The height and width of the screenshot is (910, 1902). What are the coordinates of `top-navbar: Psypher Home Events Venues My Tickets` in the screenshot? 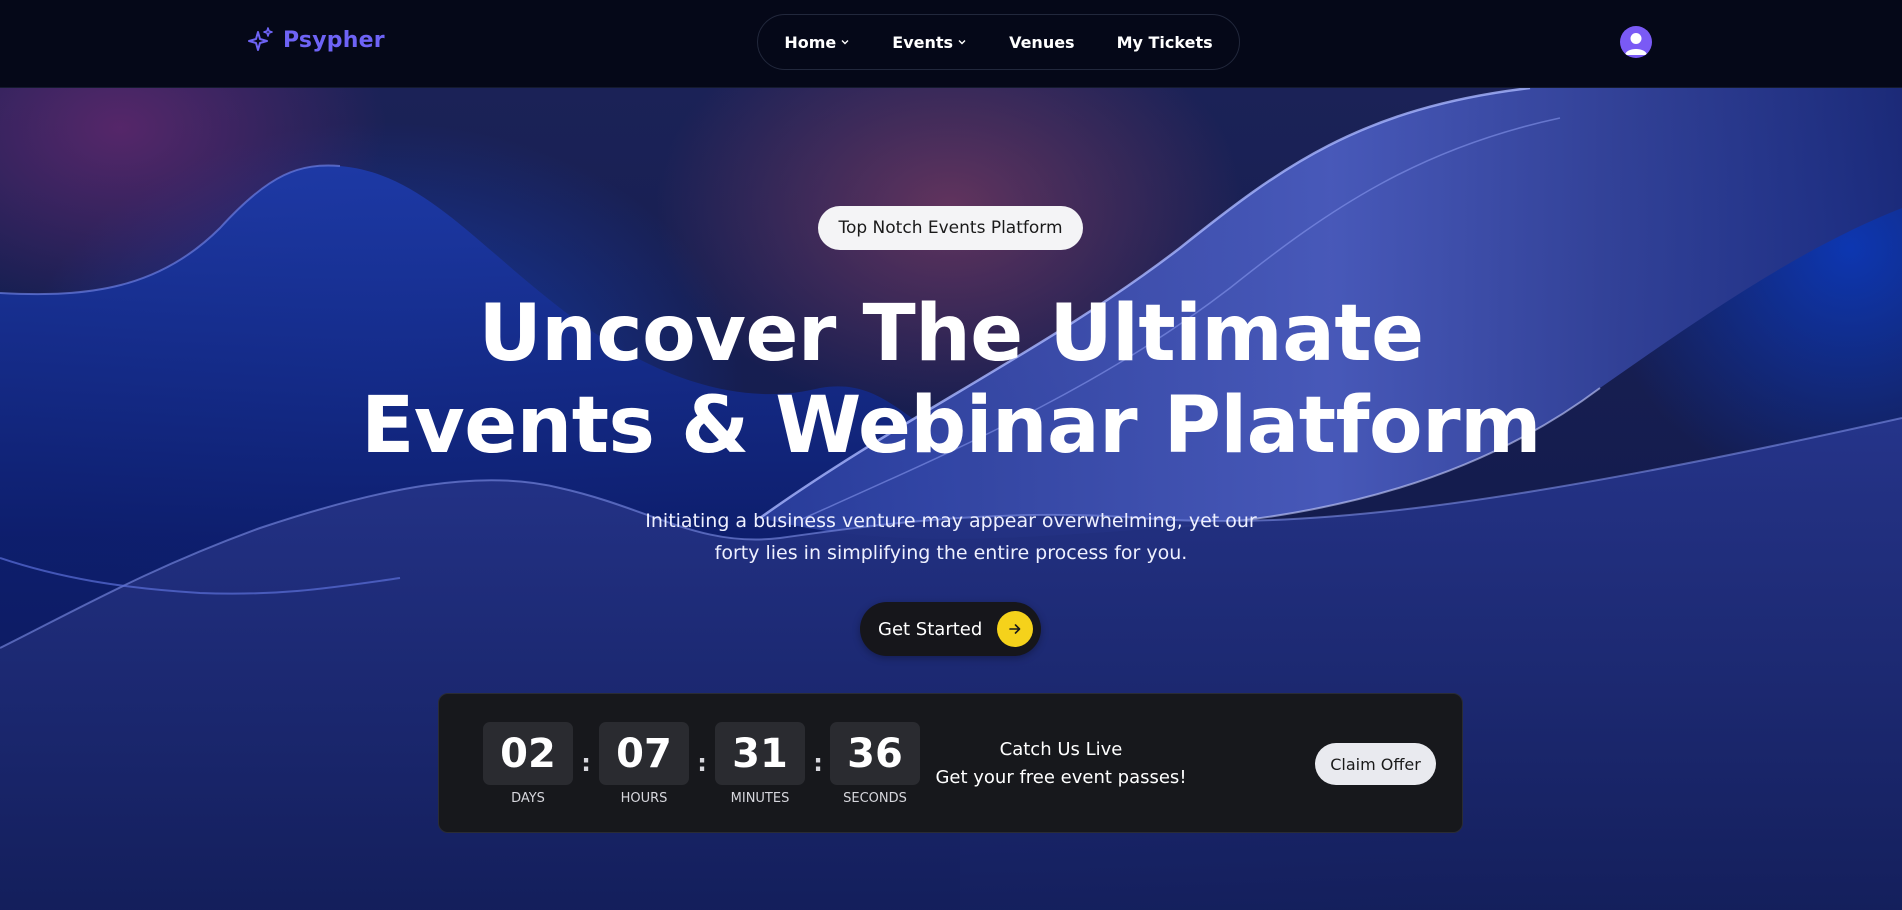 It's located at (951, 44).